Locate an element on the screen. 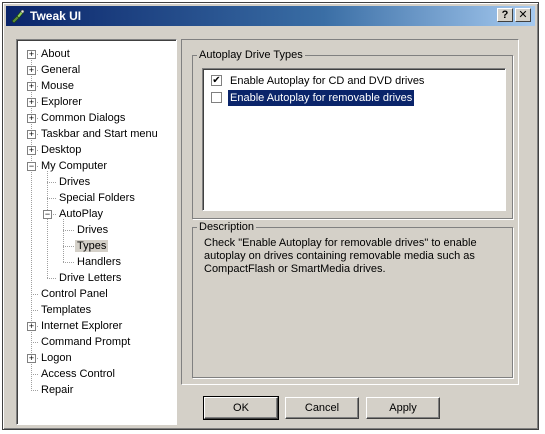 This screenshot has width=545, height=434. collapse-my-computer-icon: − is located at coordinates (31, 166).